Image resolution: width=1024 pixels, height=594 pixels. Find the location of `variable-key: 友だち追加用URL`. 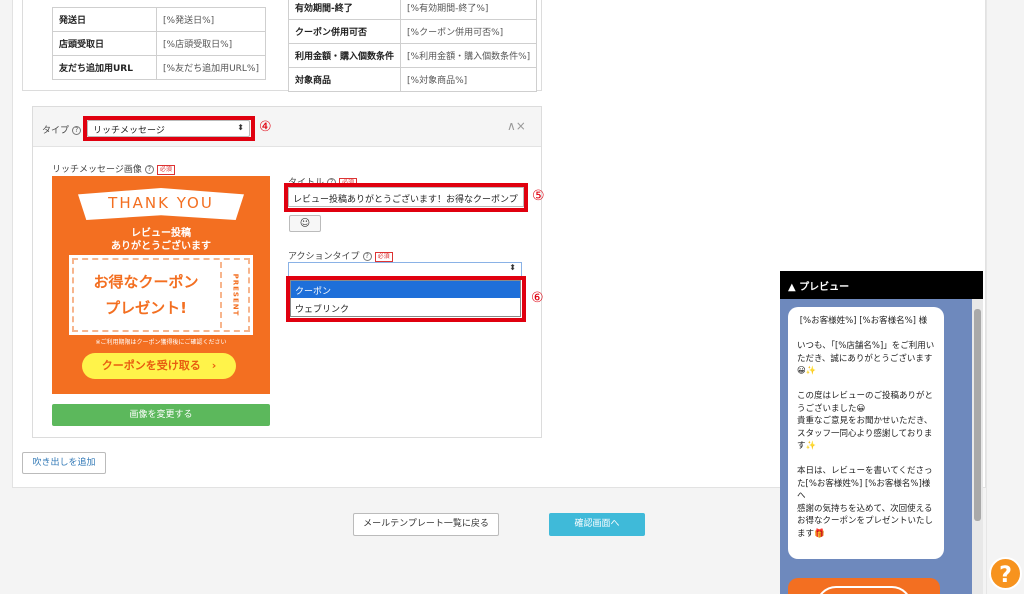

variable-key: 友だち追加用URL is located at coordinates (104, 67).